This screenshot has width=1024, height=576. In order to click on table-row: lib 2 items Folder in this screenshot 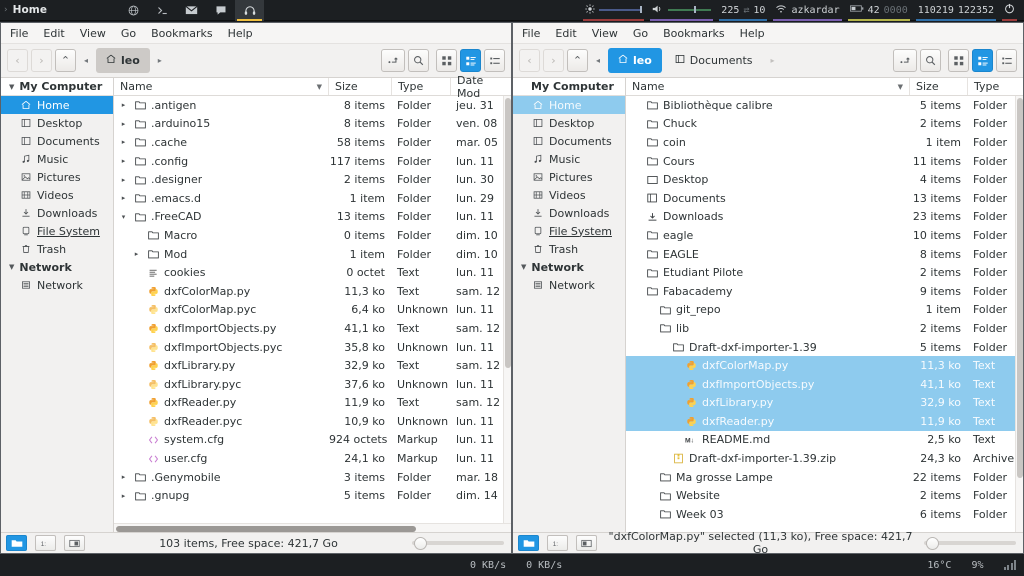, I will do `click(824, 328)`.